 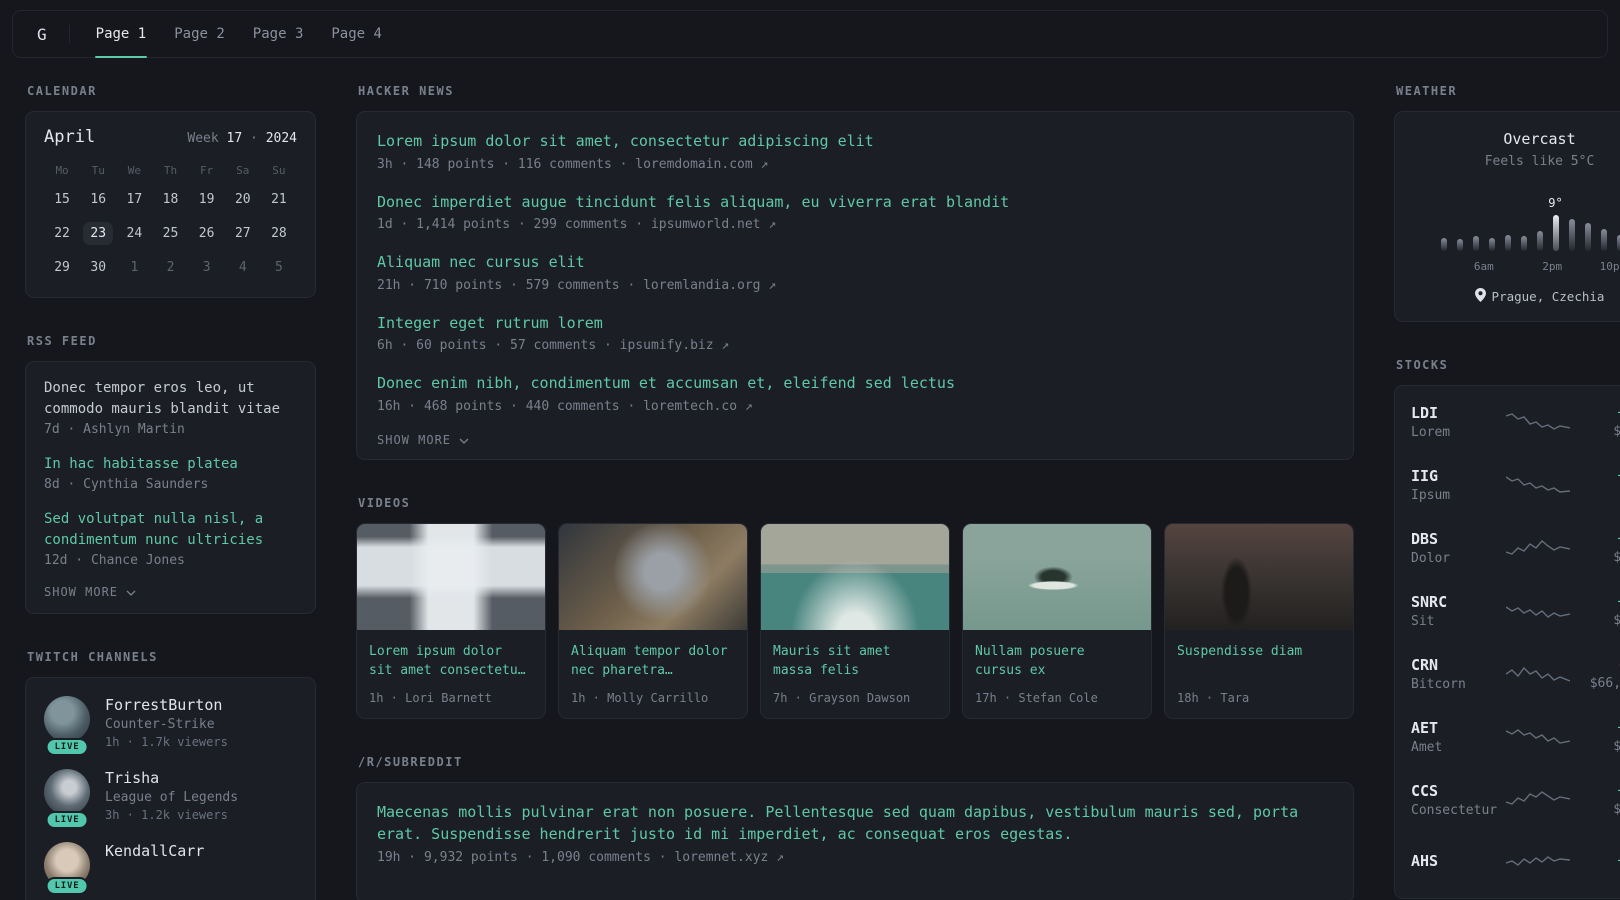 I want to click on live-badge: LIVE, so click(x=67, y=820).